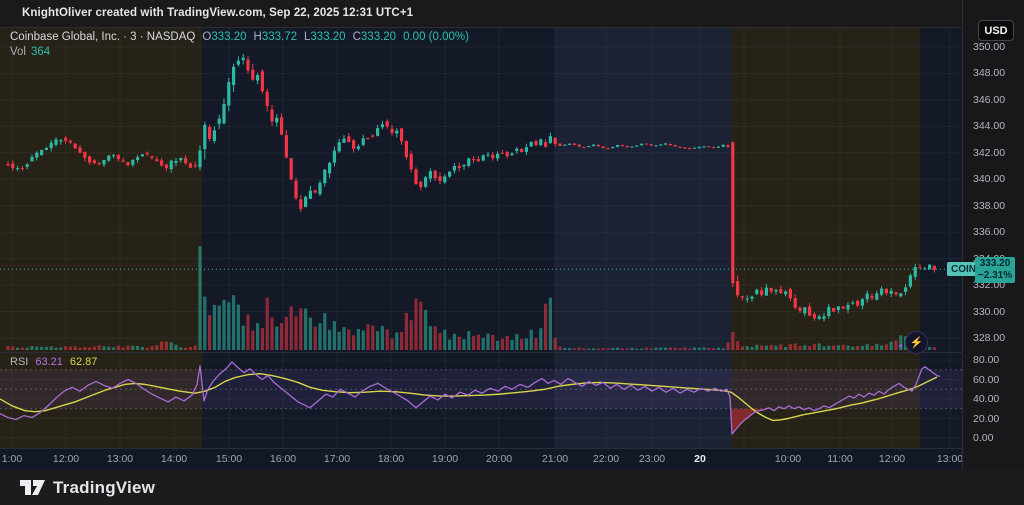 Image resolution: width=1024 pixels, height=505 pixels. Describe the element at coordinates (436, 37) in the screenshot. I see `change-value: 0.00 (0.00%)` at that location.